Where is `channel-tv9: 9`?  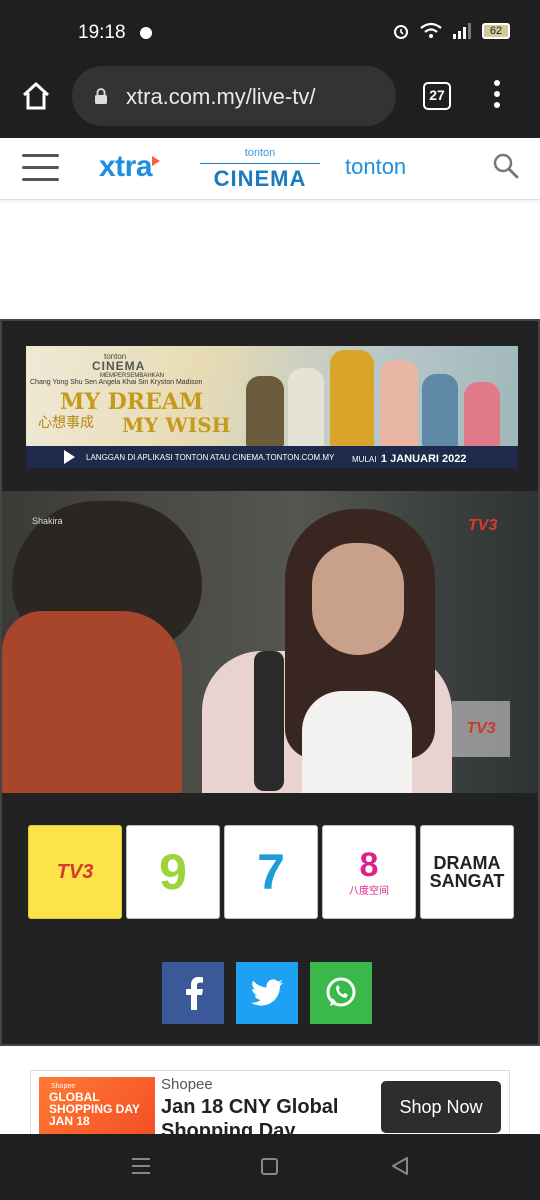 channel-tv9: 9 is located at coordinates (173, 872).